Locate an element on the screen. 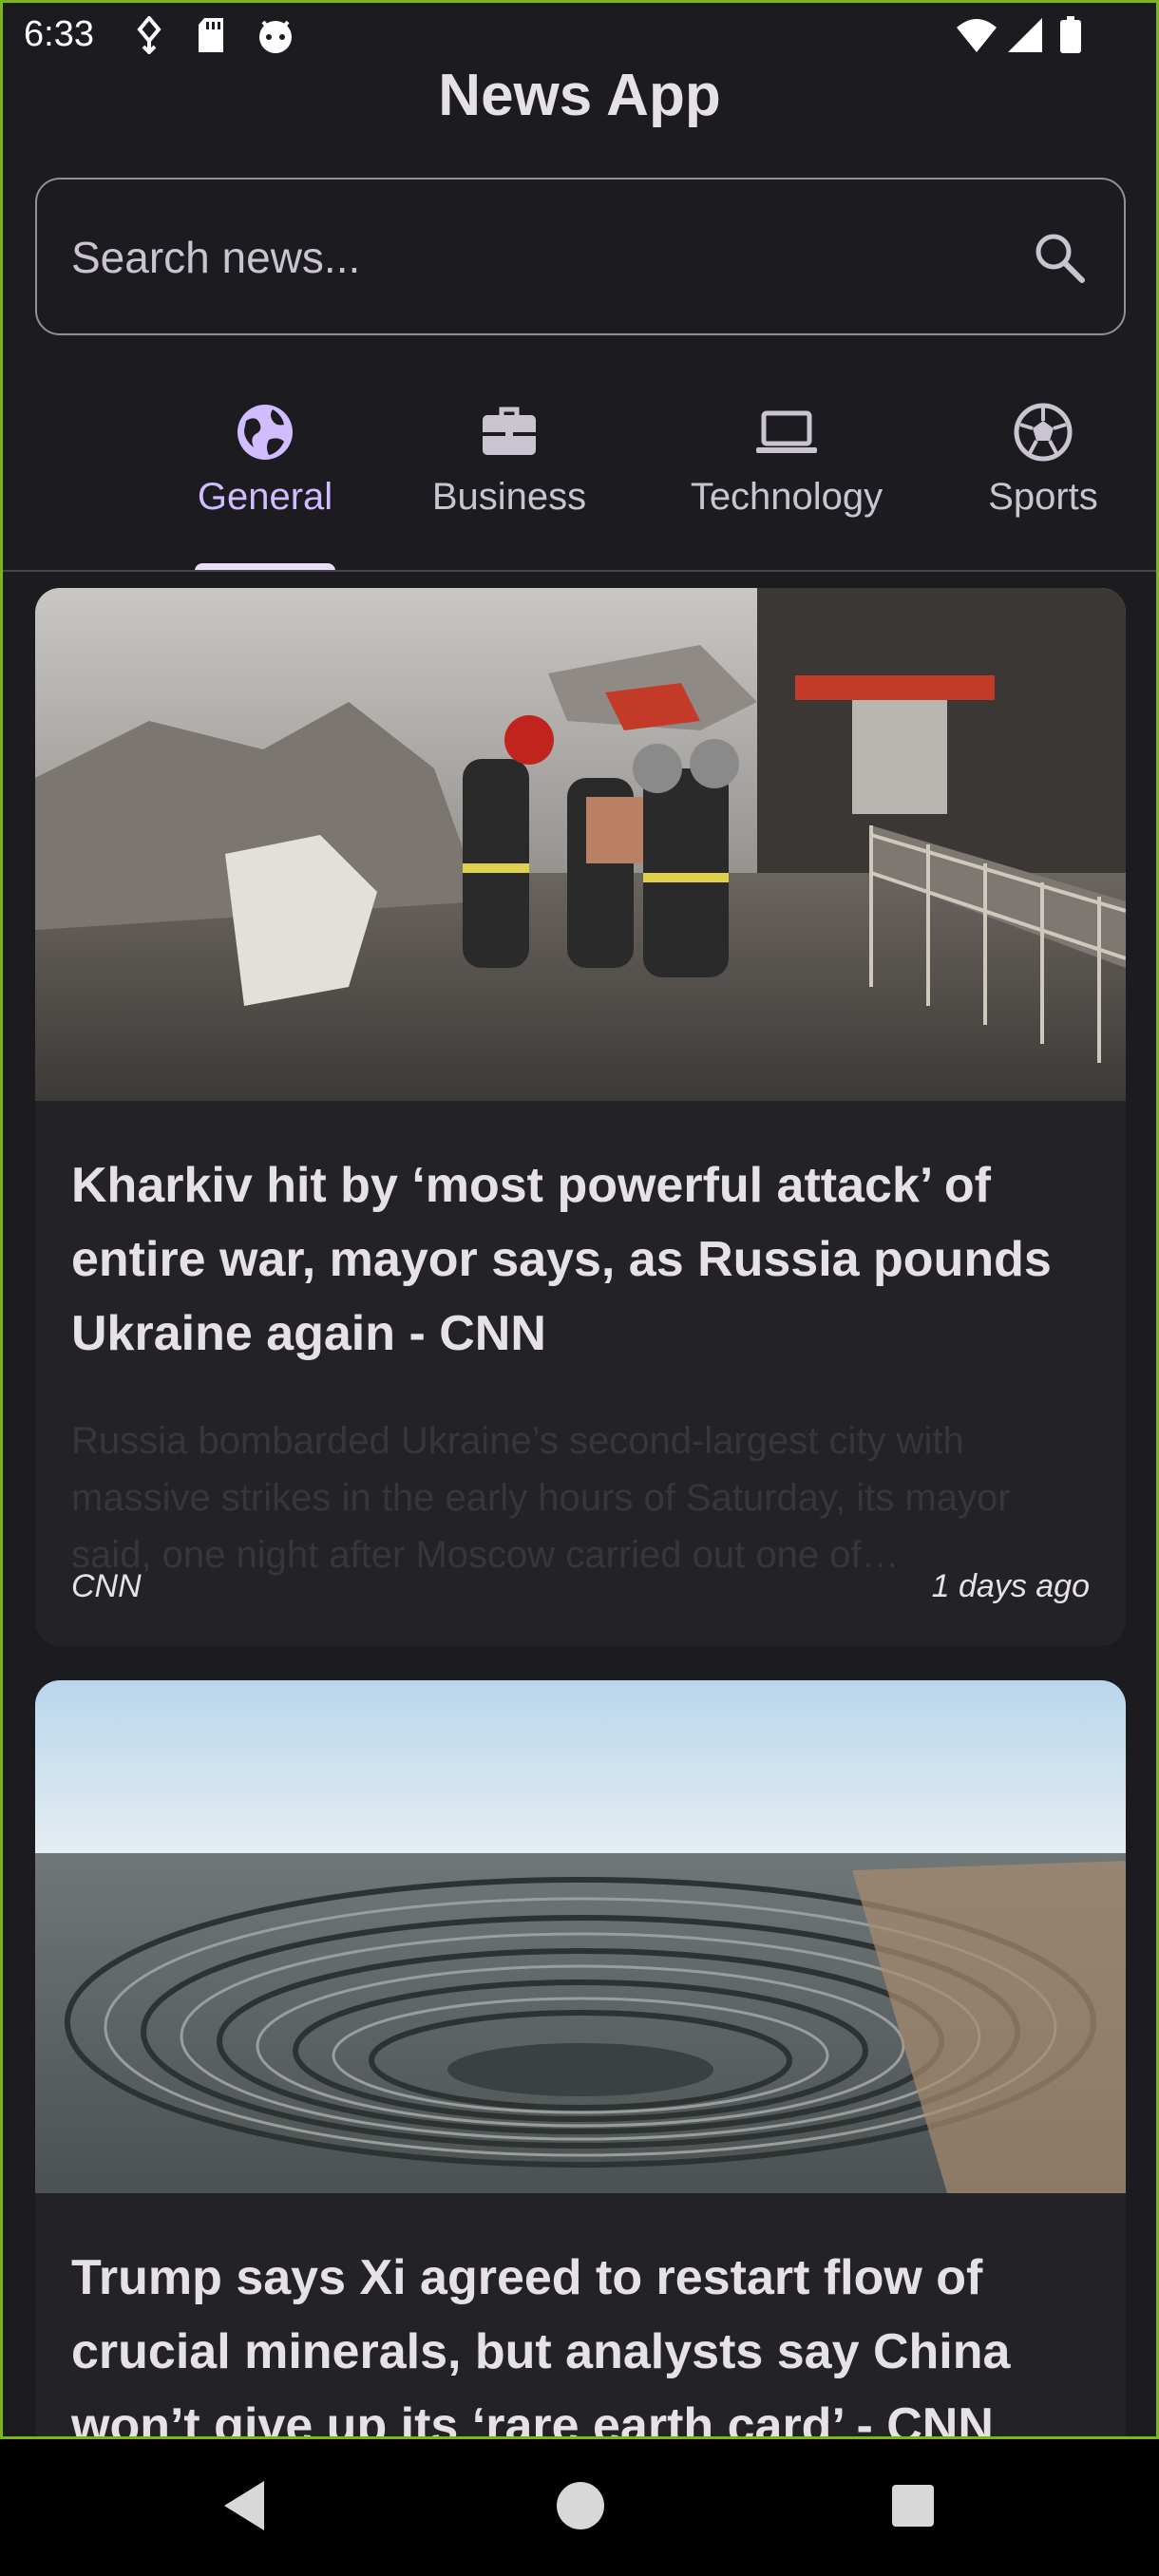  category-tabs: General Business Technology Sports is located at coordinates (579, 477).